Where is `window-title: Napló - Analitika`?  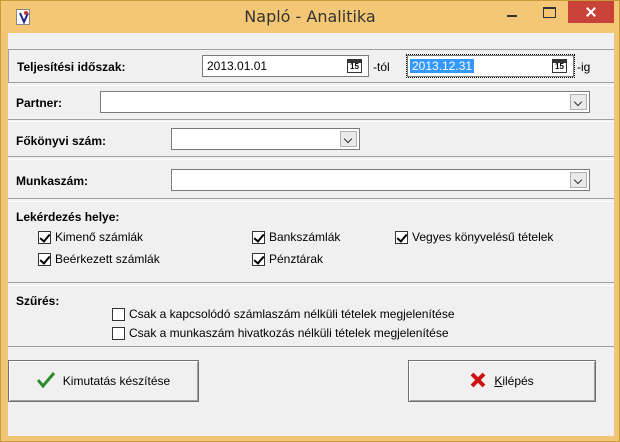
window-title: Napló - Analitika is located at coordinates (310, 16).